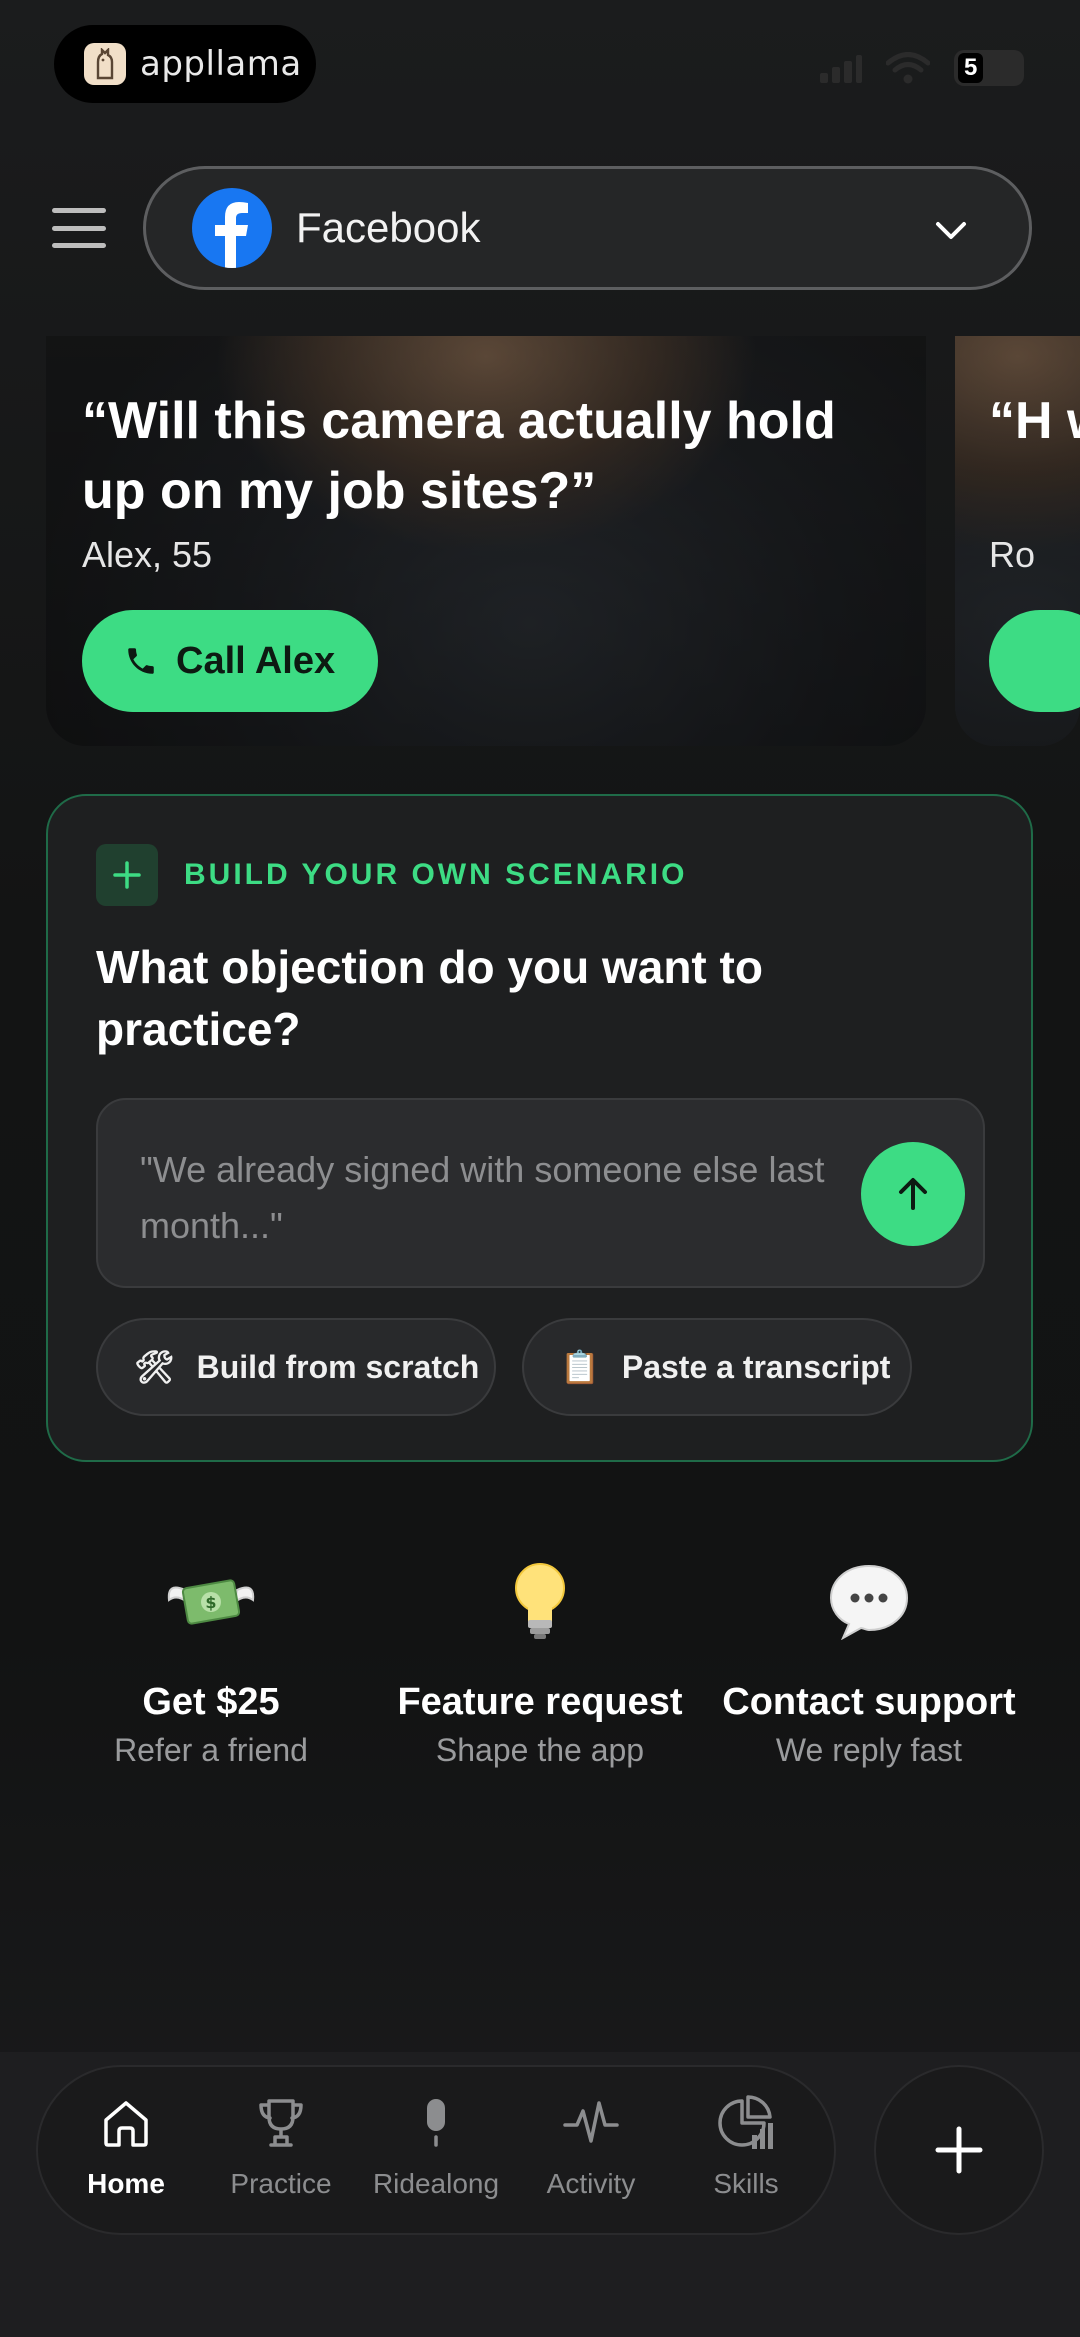  I want to click on quick-link-subtitle: Shape the app, so click(540, 1750).